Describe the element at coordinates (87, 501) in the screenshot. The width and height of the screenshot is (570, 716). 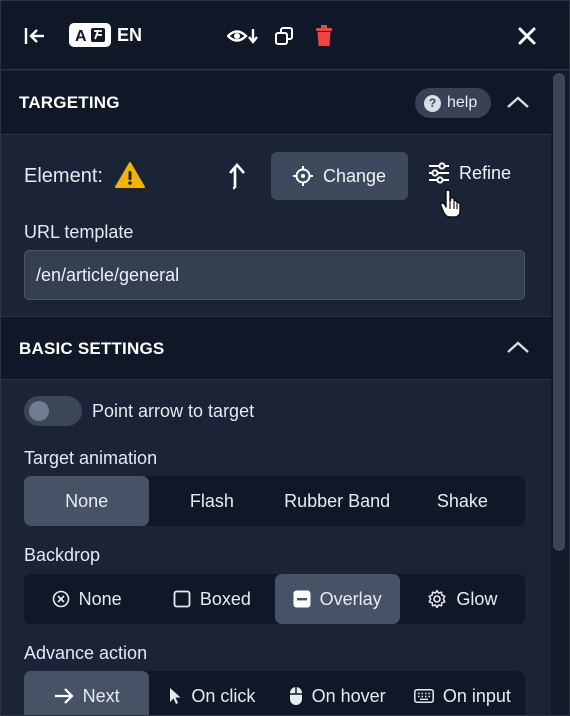
I see `animation-option-none: None` at that location.